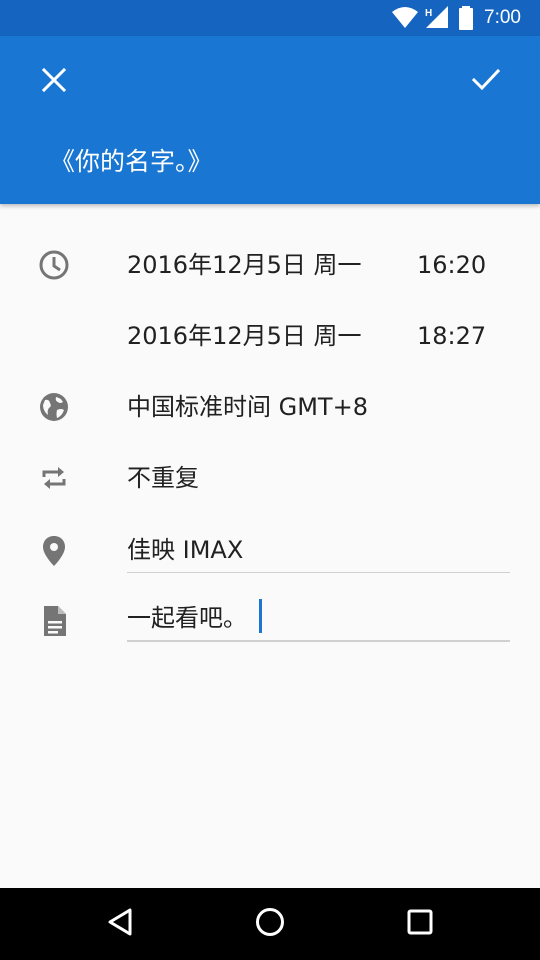  I want to click on back-icon, so click(120, 924).